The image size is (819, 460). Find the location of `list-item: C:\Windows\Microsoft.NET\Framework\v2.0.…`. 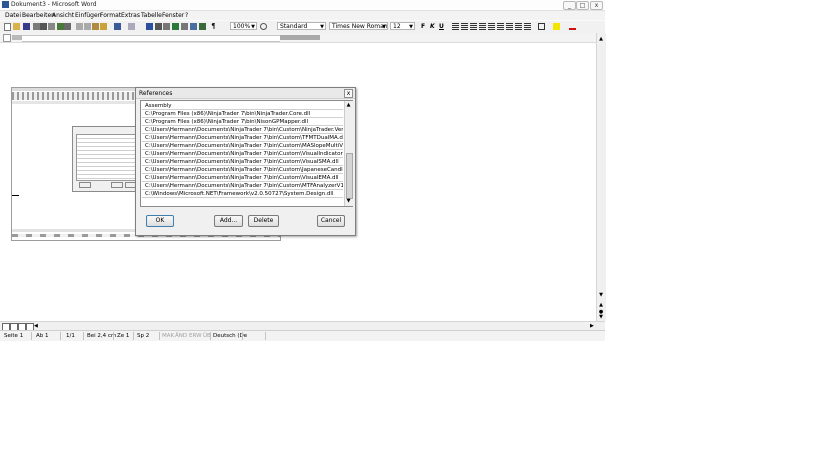

list-item: C:\Windows\Microsoft.NET\Framework\v2.0.… is located at coordinates (242, 194).